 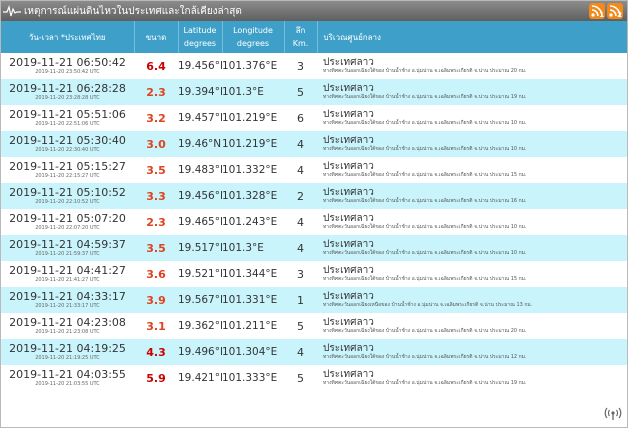 I want to click on local-time: 2019-11-21 04:03:55, so click(x=67, y=374).